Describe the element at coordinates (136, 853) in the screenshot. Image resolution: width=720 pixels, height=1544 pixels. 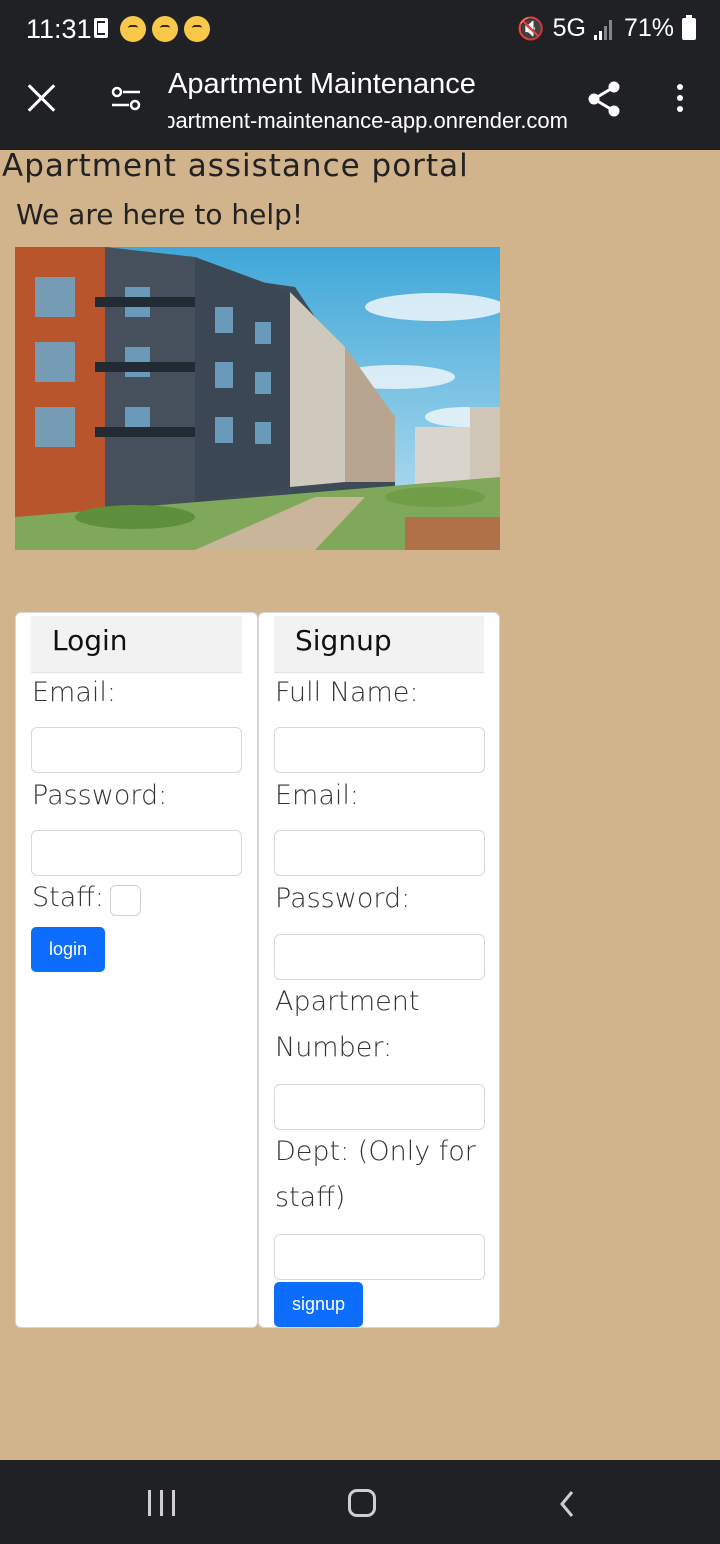
I see `login-password-input` at that location.